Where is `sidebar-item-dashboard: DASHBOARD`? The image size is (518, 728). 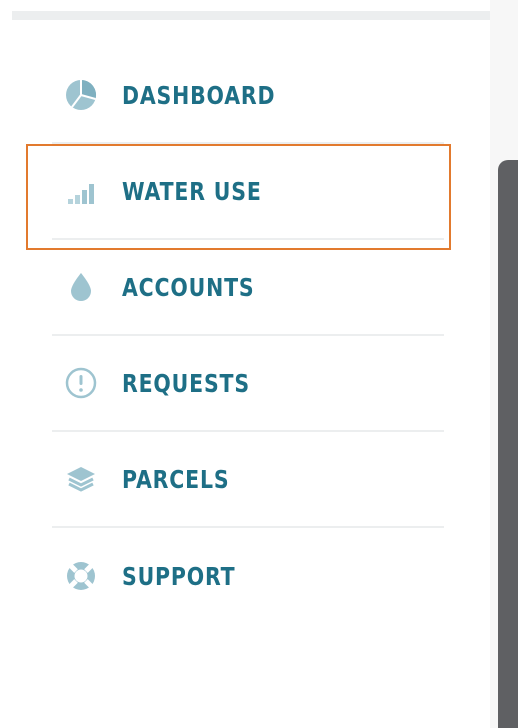
sidebar-item-dashboard: DASHBOARD is located at coordinates (248, 96).